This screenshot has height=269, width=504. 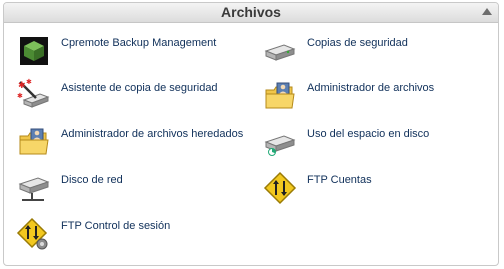 What do you see at coordinates (382, 55) in the screenshot?
I see `item-backups: Copias de seguridad` at bounding box center [382, 55].